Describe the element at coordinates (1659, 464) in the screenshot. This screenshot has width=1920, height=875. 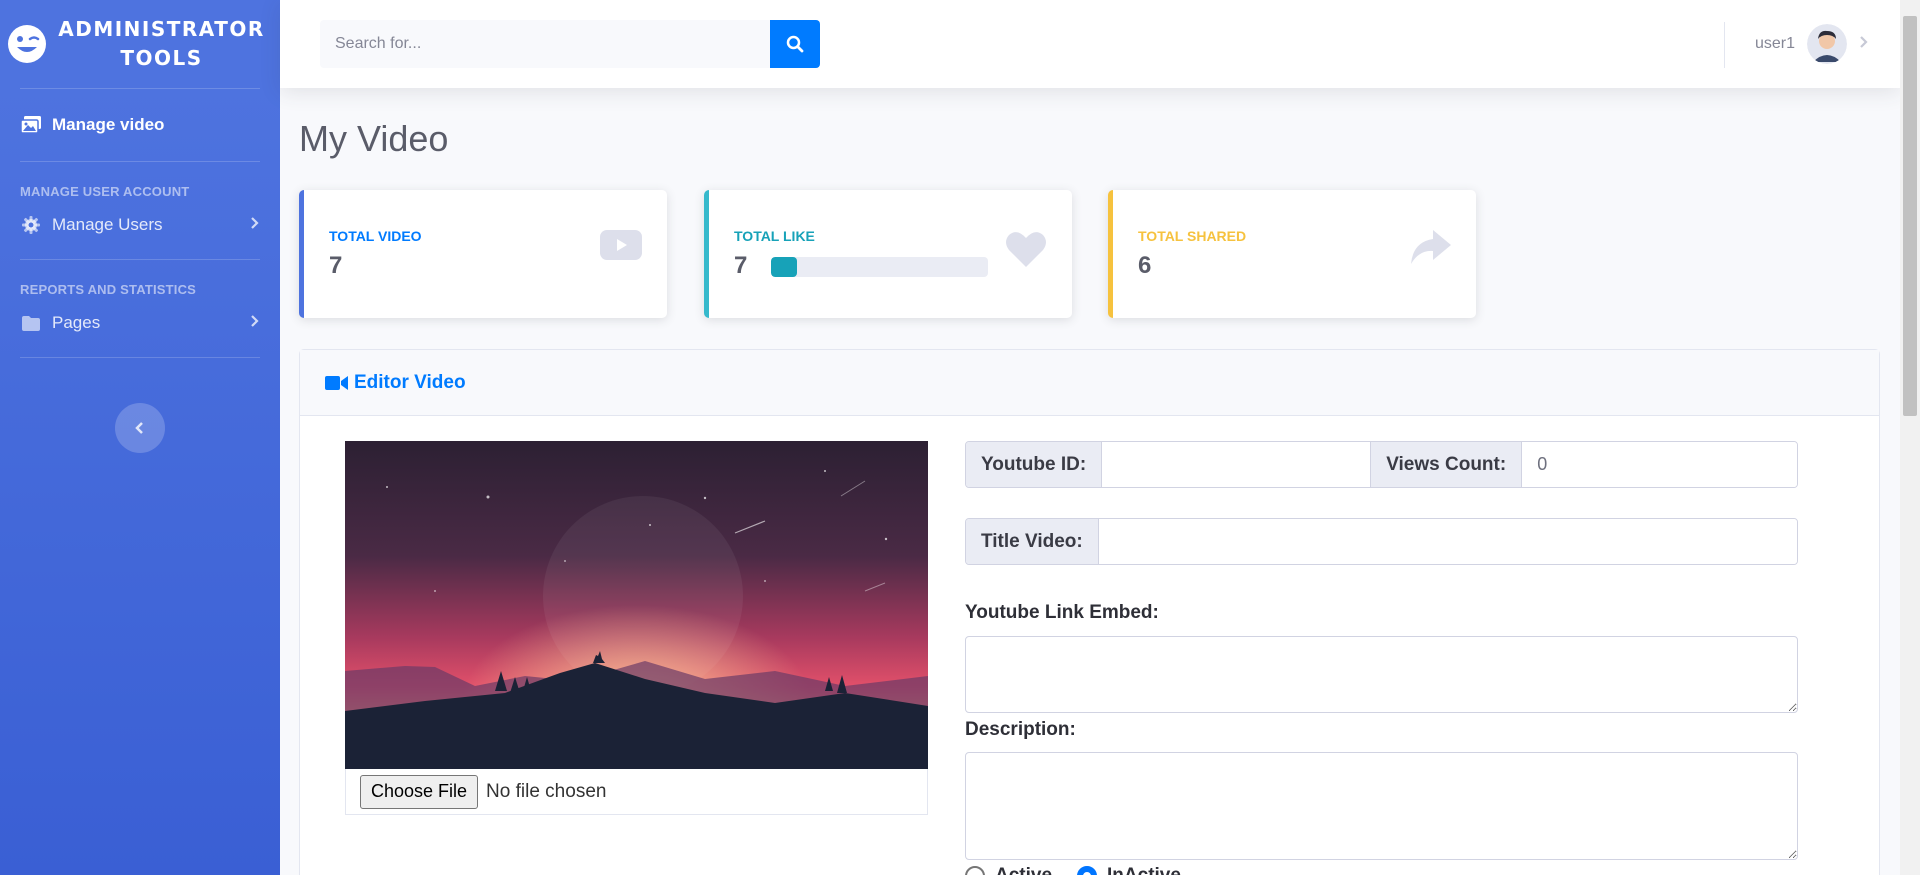
I see `views-count-input` at that location.